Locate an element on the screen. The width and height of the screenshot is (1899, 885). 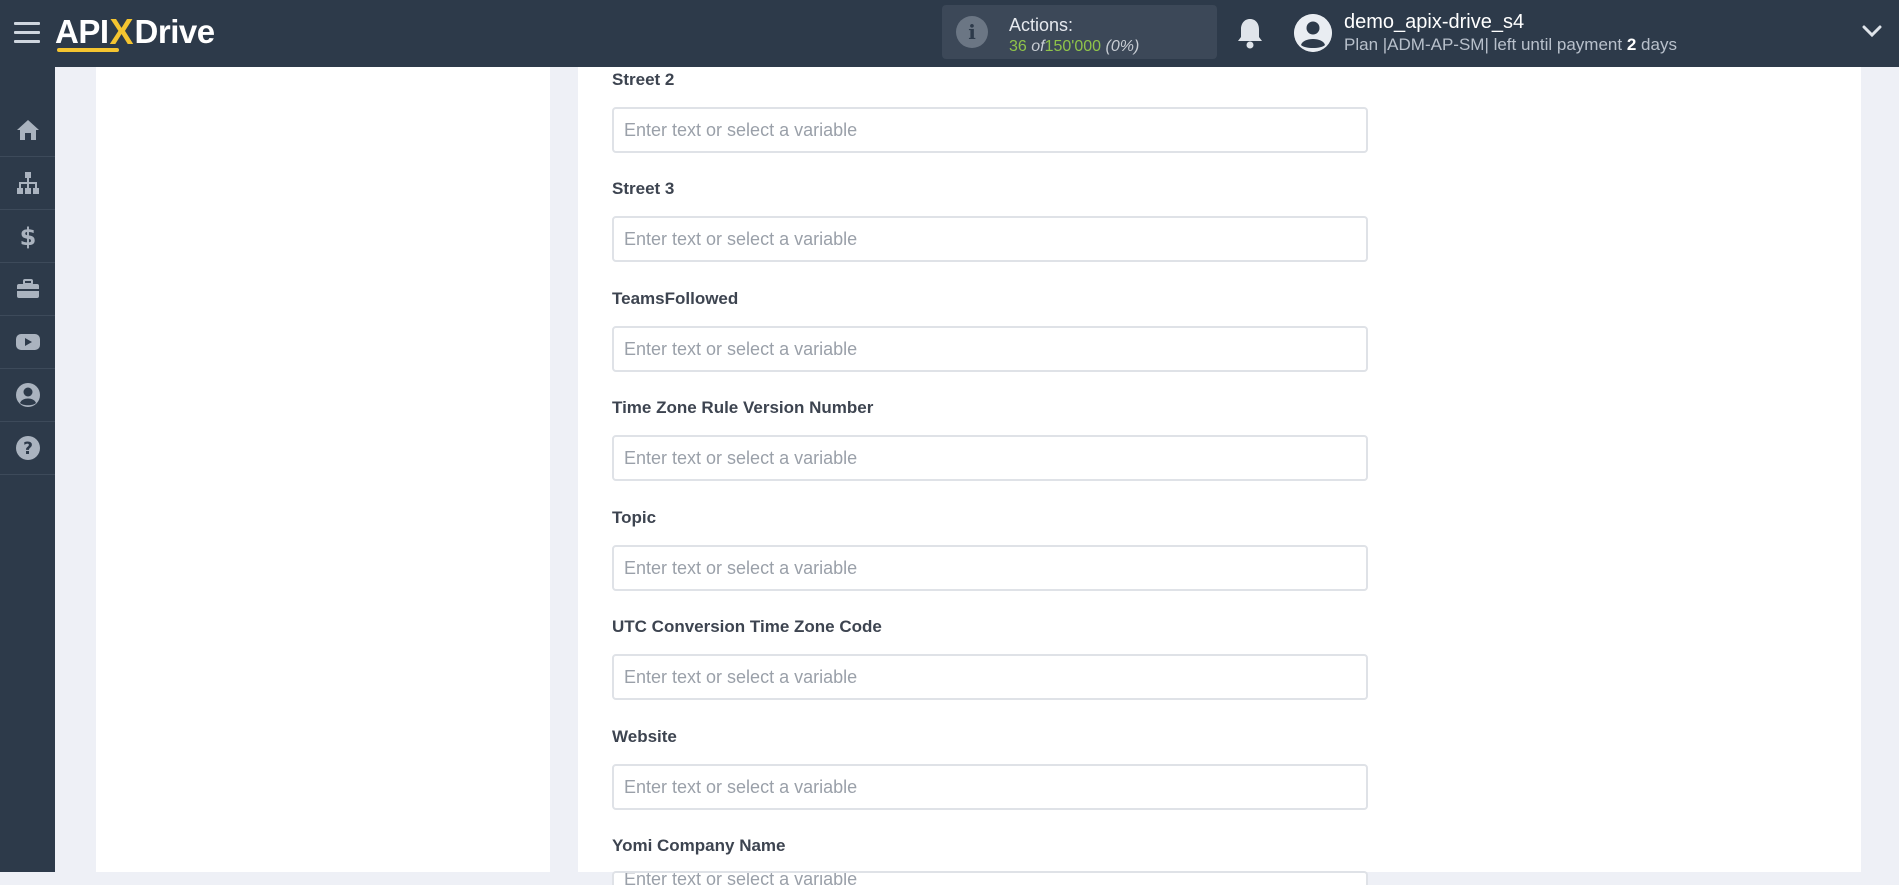
logo-underline is located at coordinates (88, 50).